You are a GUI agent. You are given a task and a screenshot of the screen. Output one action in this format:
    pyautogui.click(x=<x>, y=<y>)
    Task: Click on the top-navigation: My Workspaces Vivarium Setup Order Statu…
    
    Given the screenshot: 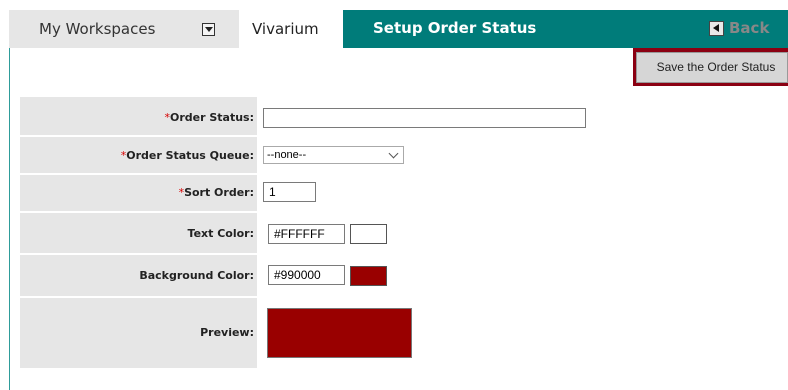 What is the action you would take?
    pyautogui.click(x=394, y=24)
    